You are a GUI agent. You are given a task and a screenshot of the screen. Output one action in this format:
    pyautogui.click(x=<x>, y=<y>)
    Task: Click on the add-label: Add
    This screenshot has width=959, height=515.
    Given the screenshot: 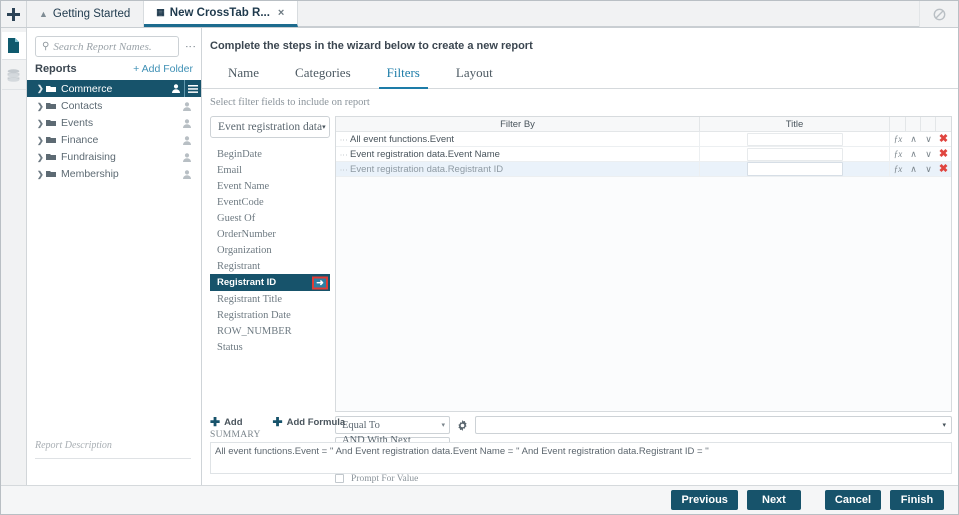 What is the action you would take?
    pyautogui.click(x=233, y=422)
    